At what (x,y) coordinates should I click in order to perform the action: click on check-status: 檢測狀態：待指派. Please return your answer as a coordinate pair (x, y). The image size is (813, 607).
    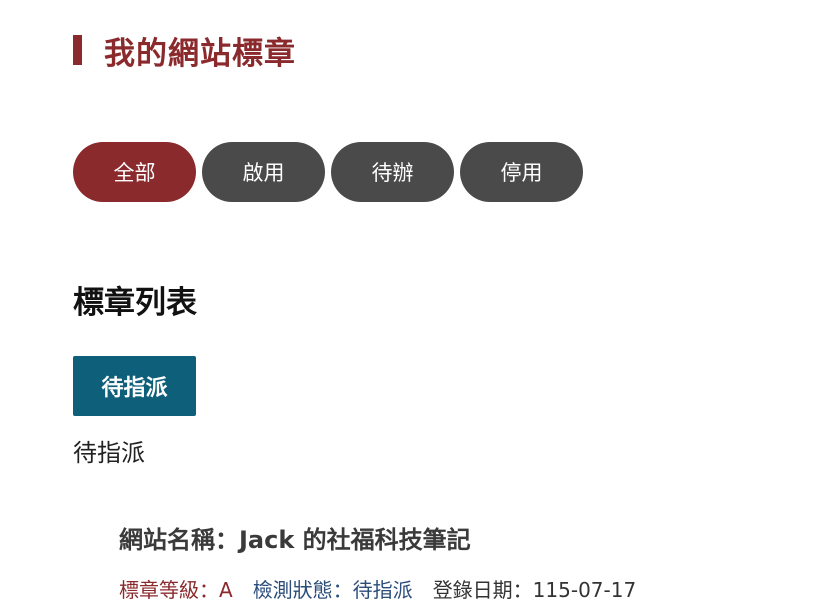
    Looking at the image, I should click on (332, 590).